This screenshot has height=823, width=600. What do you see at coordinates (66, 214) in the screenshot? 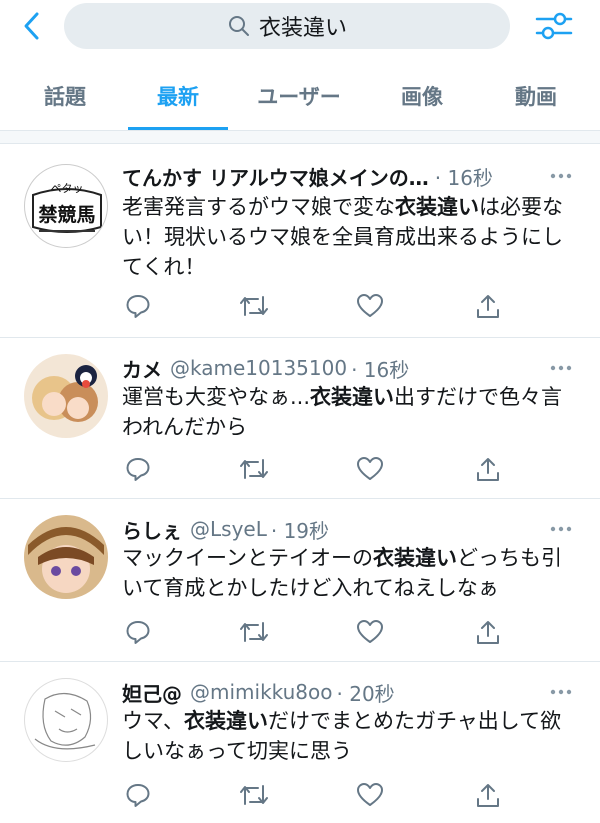
I see `svg-text: 禁競馬` at bounding box center [66, 214].